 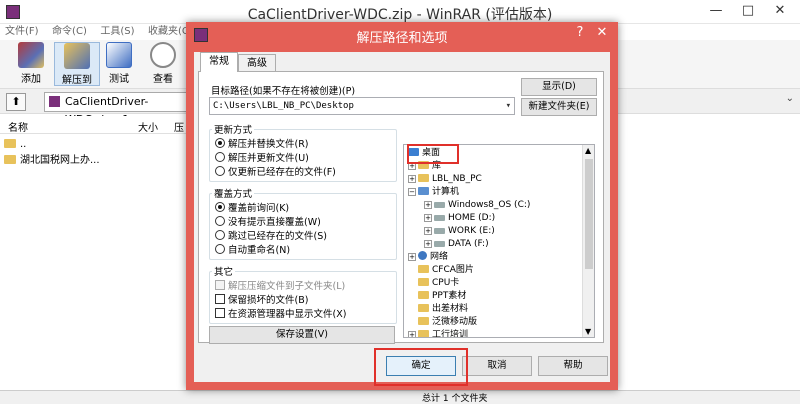 I want to click on tree-item-label: 工行培训, so click(x=450, y=334).